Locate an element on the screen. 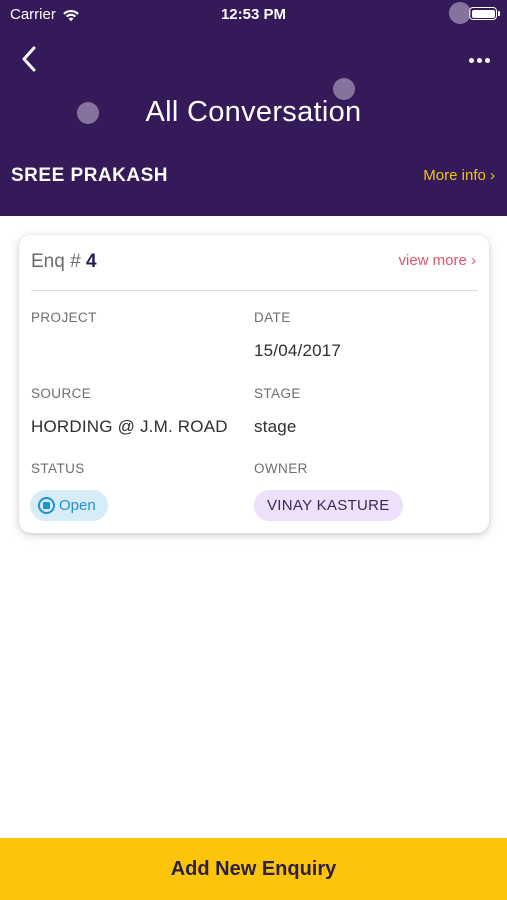 The height and width of the screenshot is (900, 507). enquiry-heading: Enq # 4 is located at coordinates (64, 262).